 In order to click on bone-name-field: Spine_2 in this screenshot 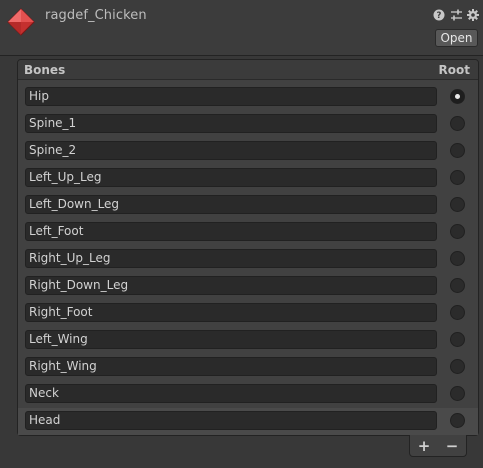, I will do `click(231, 150)`.